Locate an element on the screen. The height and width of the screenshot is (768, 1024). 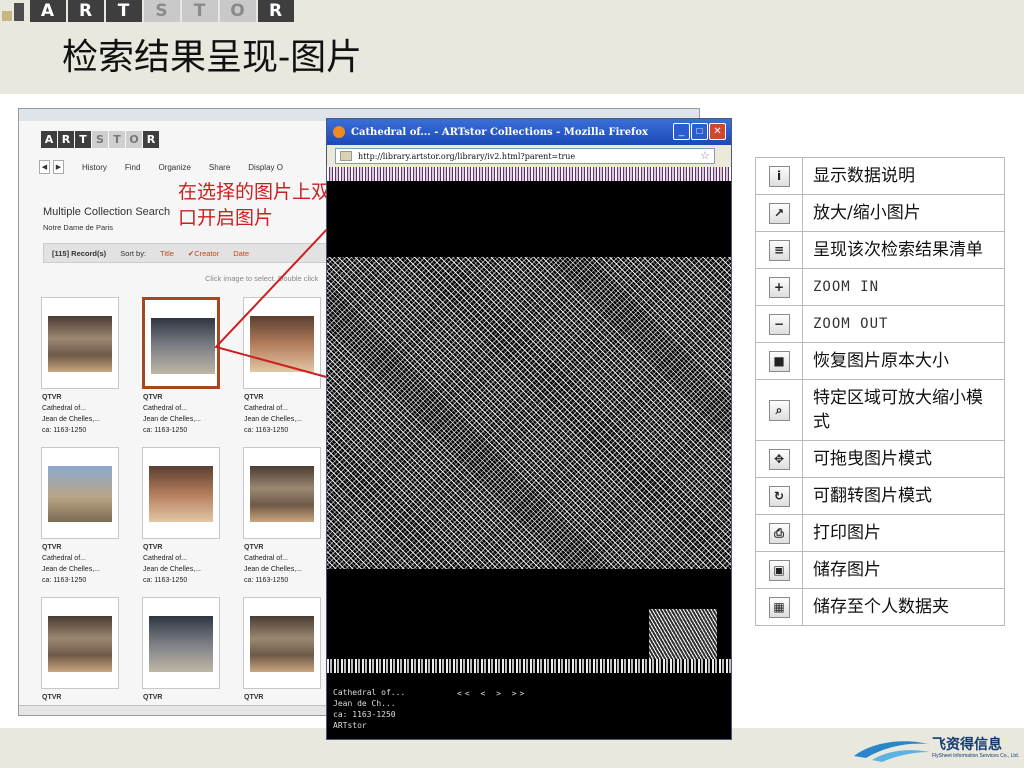
info-icon: i is located at coordinates (779, 176).